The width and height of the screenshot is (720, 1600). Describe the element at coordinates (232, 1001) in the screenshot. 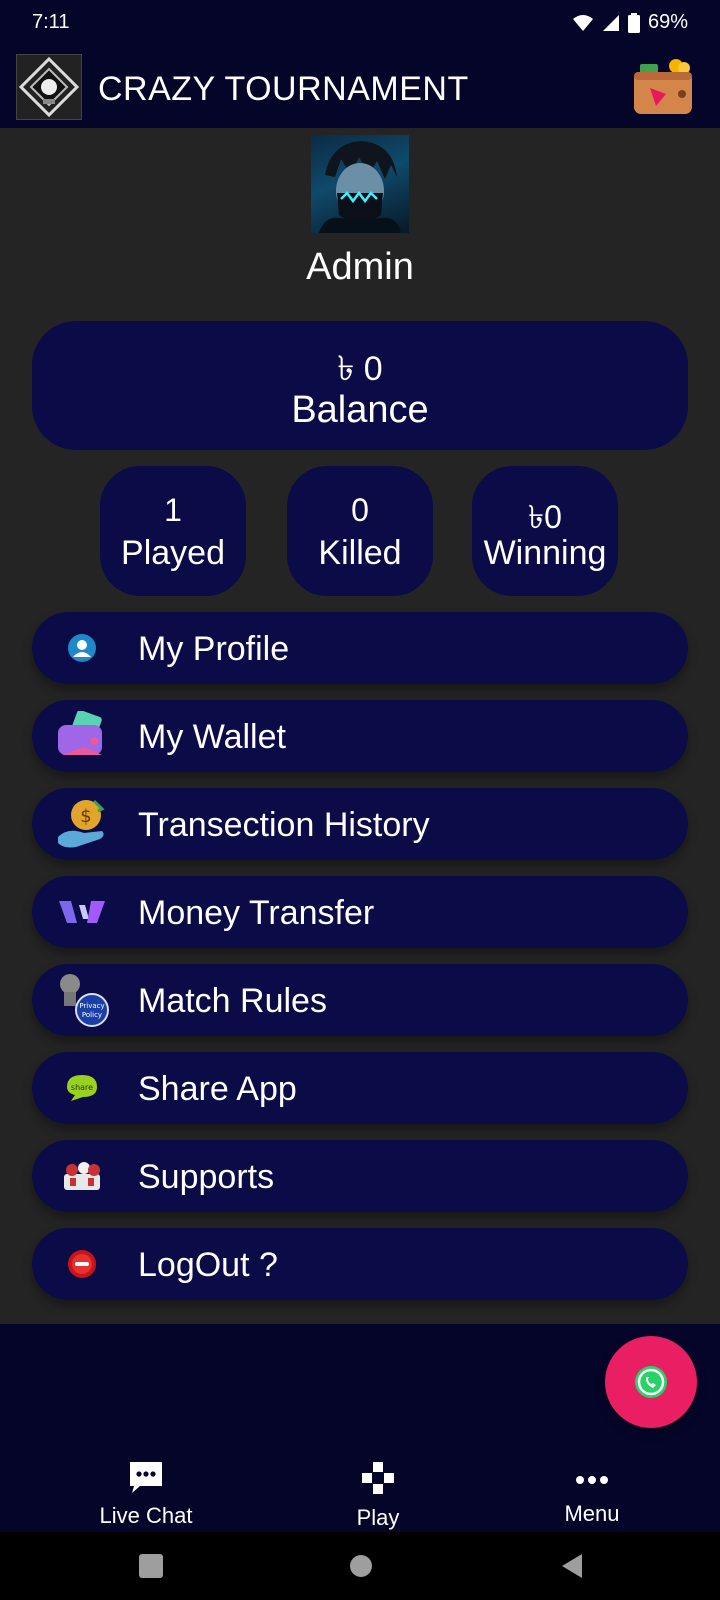

I see `menu-label: Match Rules` at that location.